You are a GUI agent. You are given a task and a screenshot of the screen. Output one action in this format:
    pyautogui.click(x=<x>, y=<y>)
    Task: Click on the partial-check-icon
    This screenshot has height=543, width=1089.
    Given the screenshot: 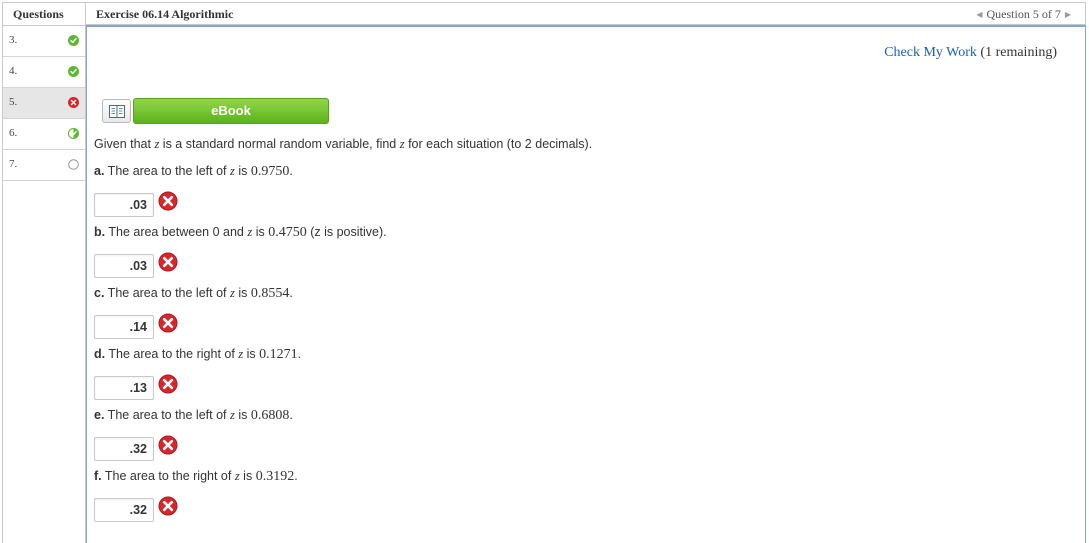 What is the action you would take?
    pyautogui.click(x=73, y=133)
    